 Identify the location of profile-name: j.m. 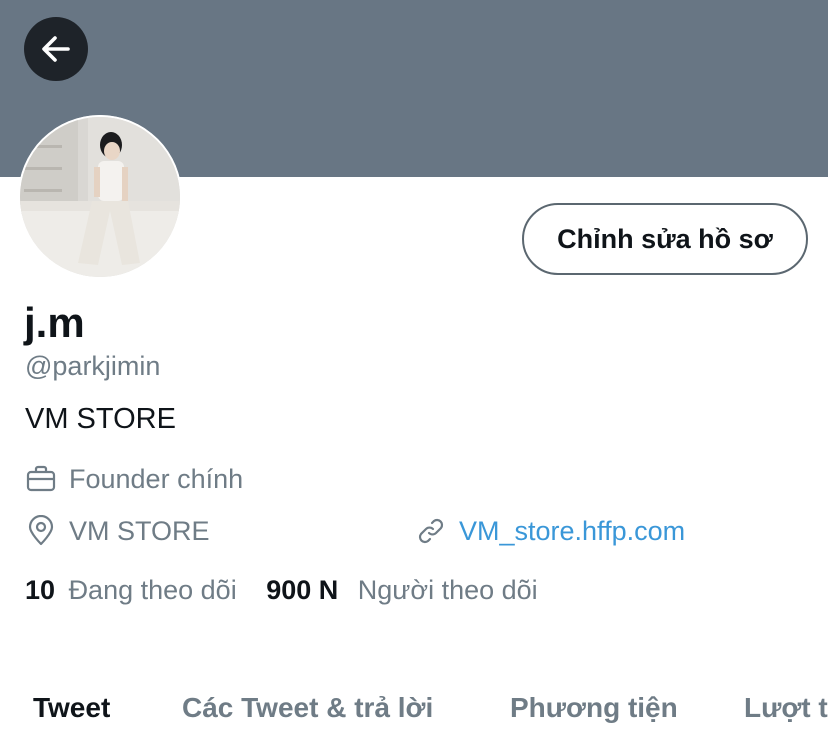
(54, 322).